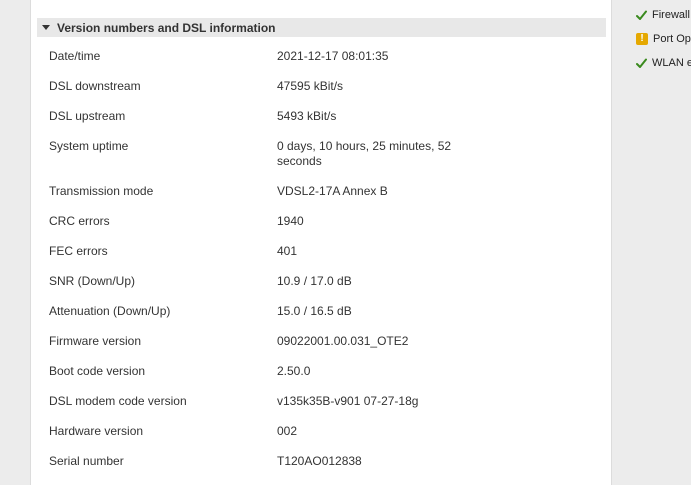 The image size is (691, 485). Describe the element at coordinates (333, 56) in the screenshot. I see `row-value: 2021-12-17 08:01:35` at that location.